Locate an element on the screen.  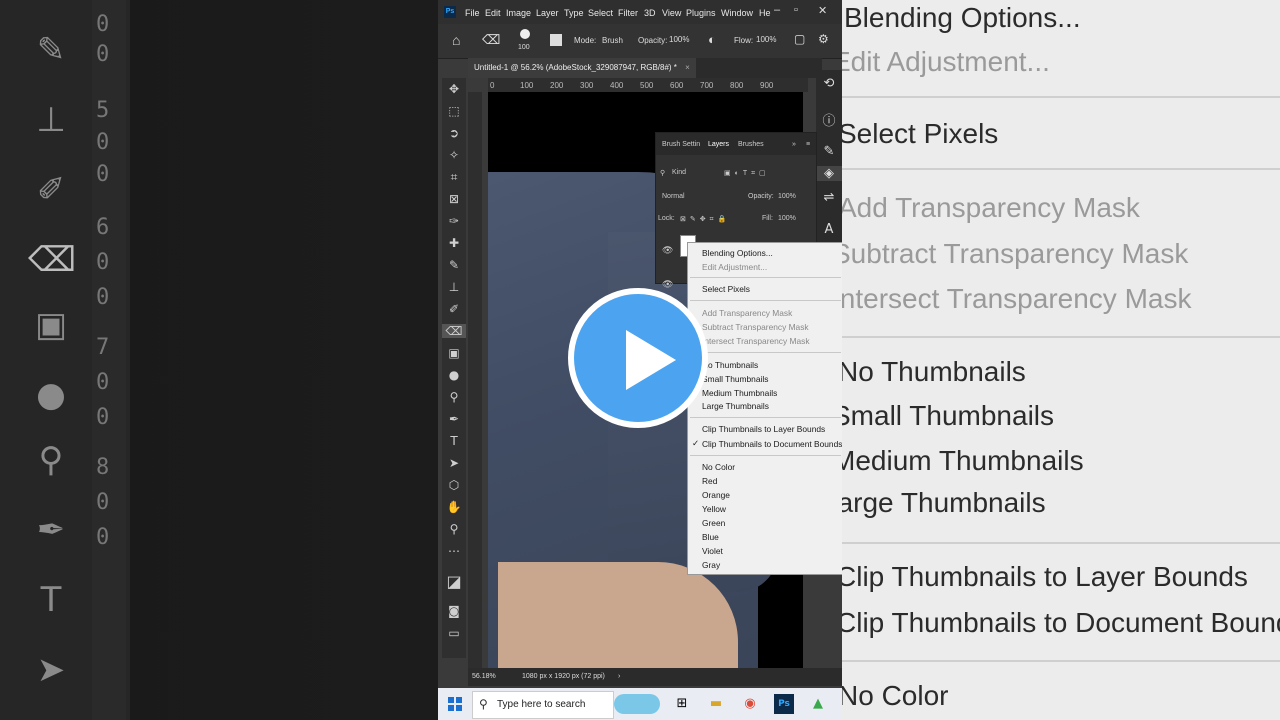
history-icon: ⟲ is located at coordinates (829, 83).